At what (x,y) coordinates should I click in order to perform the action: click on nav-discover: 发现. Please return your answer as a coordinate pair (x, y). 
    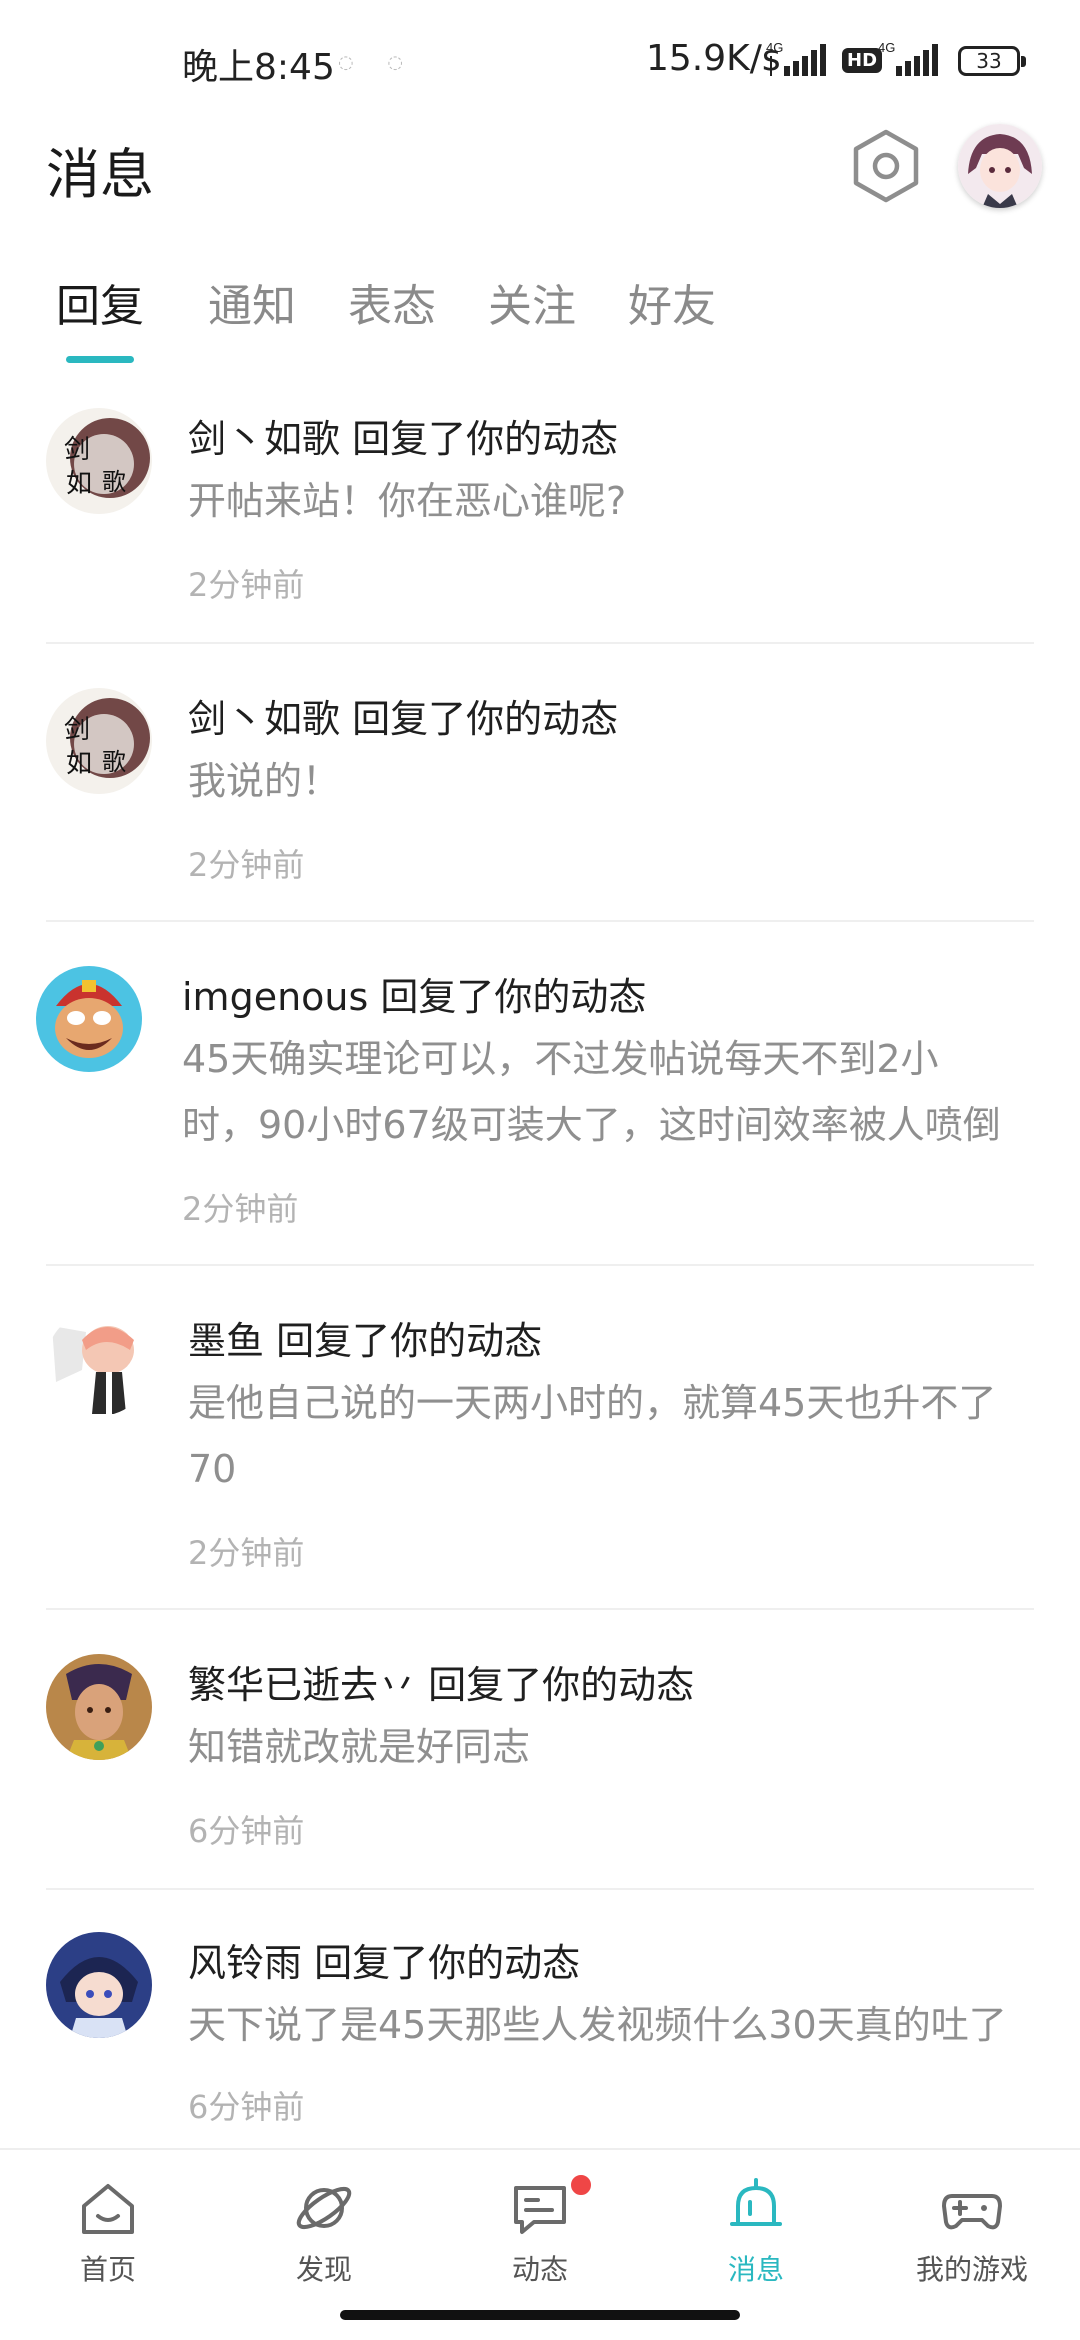
    Looking at the image, I should click on (324, 2225).